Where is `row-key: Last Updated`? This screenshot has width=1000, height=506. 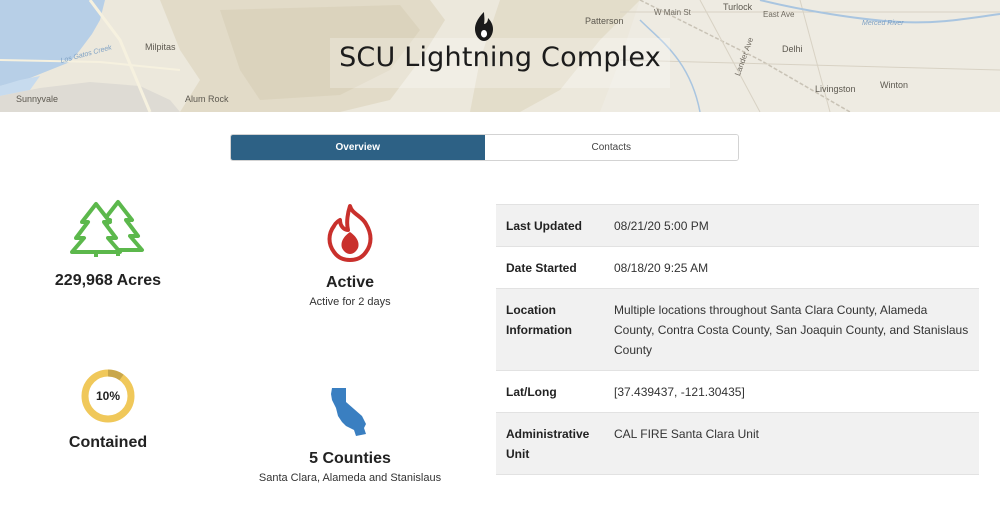 row-key: Last Updated is located at coordinates (550, 225).